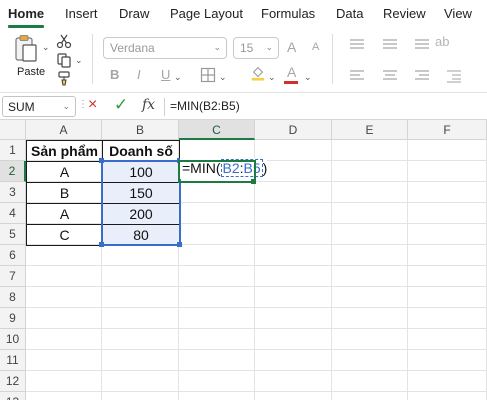 Image resolution: width=487 pixels, height=400 pixels. I want to click on range-handle-top-left, so click(101, 160).